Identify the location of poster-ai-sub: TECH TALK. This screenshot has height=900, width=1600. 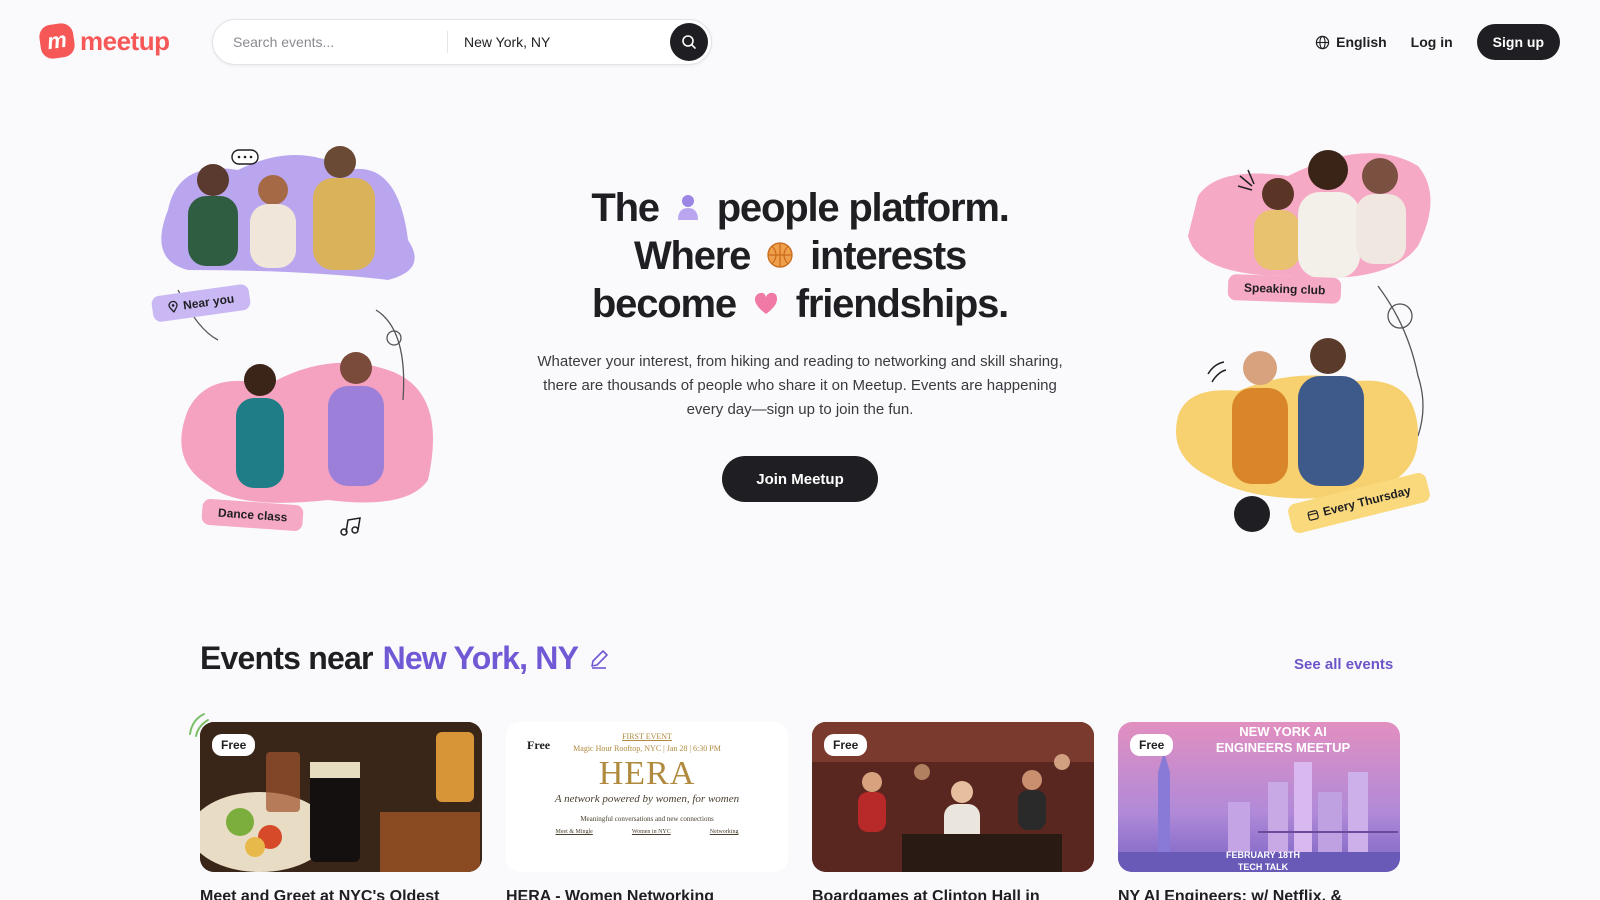
(1263, 867).